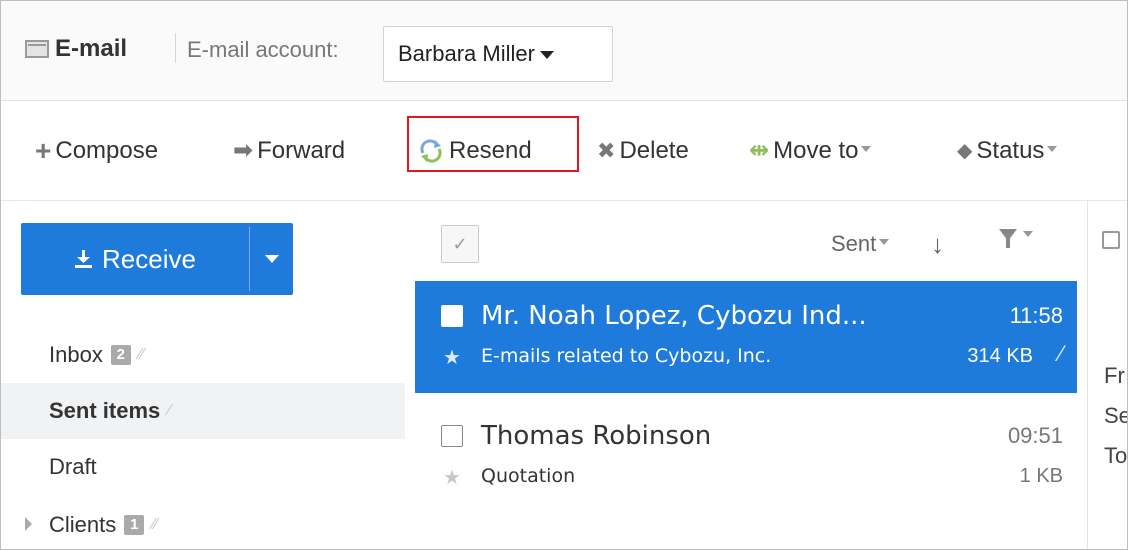  Describe the element at coordinates (301, 150) in the screenshot. I see `forward-label: Forward` at that location.